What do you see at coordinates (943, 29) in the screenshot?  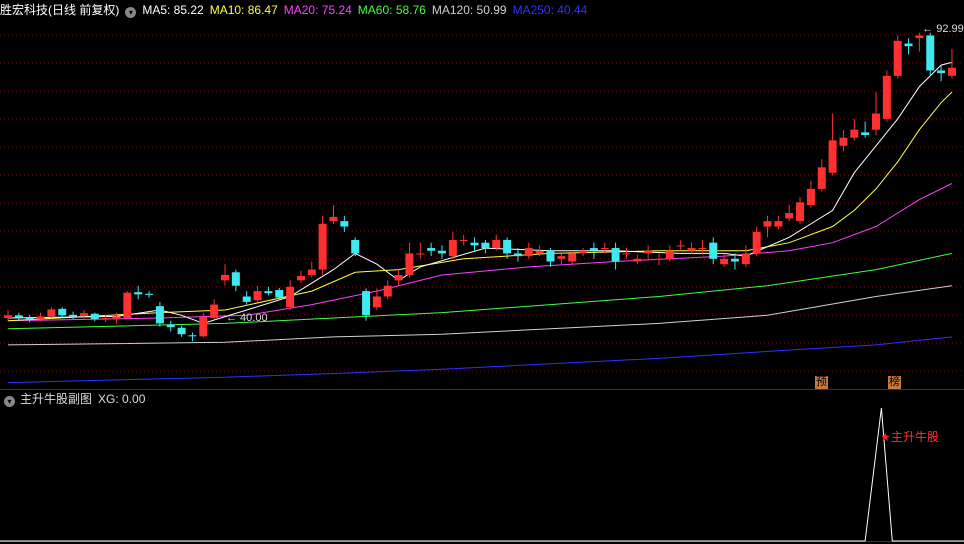 I see `high-label: ← 92.99` at bounding box center [943, 29].